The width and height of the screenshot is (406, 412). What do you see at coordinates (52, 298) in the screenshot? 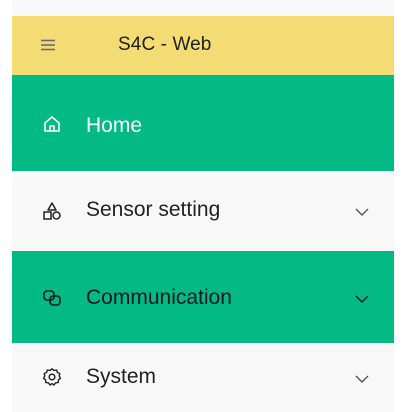
I see `communication-icon` at bounding box center [52, 298].